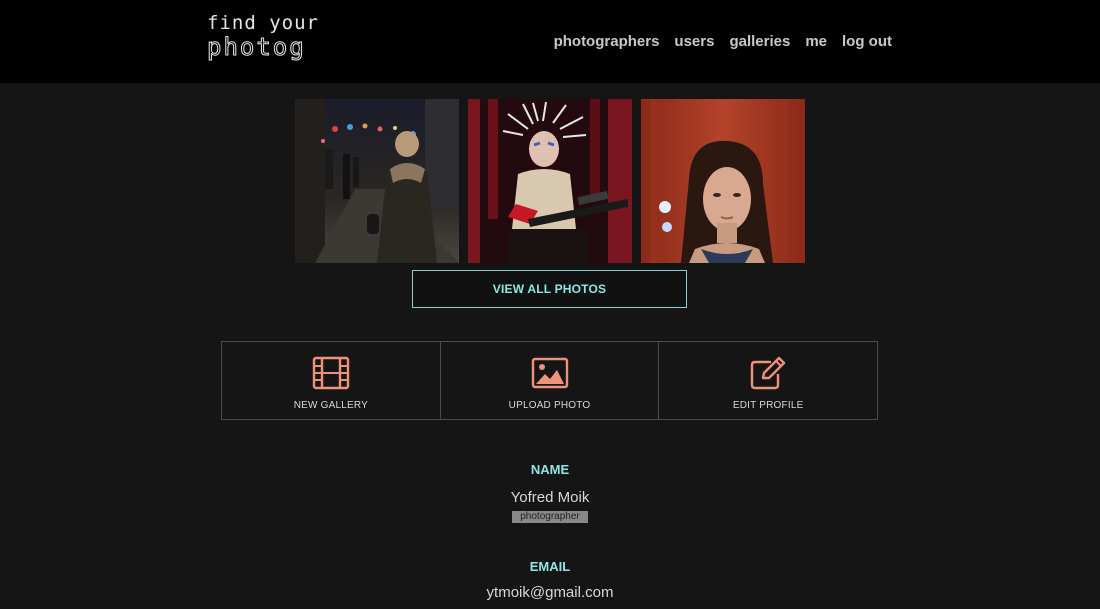  I want to click on edit-profile-button: EDIT PROFILE, so click(768, 380).